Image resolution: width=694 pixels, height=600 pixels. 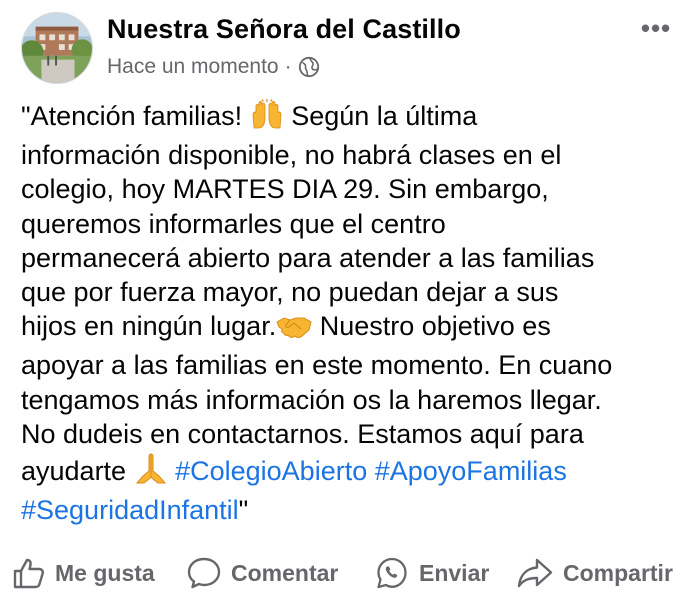 I want to click on body-text-segment: Nuestro objetivo es, so click(x=431, y=326).